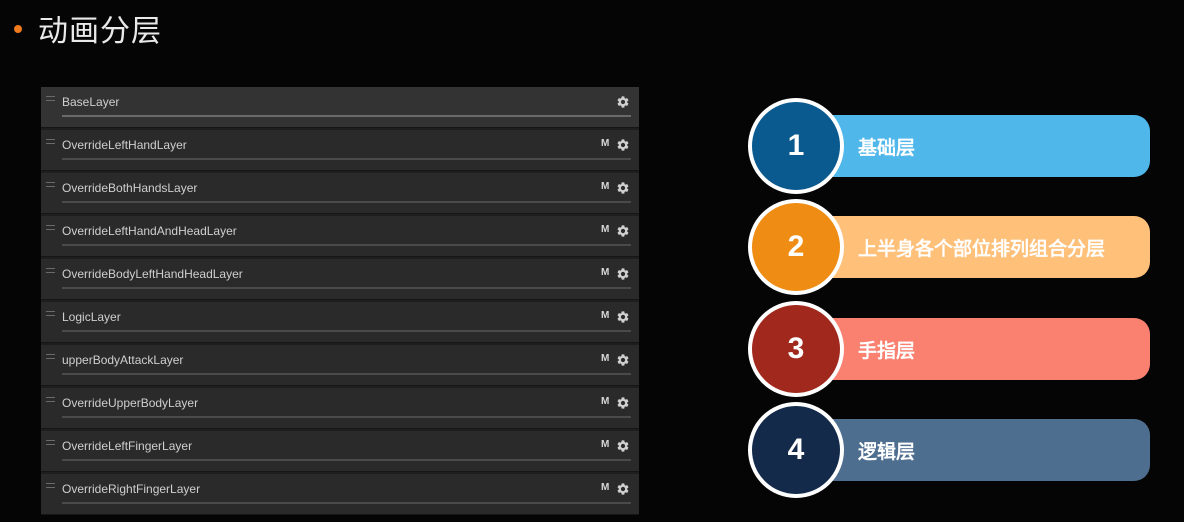 This screenshot has height=522, width=1184. I want to click on layer-name: upperBodyAttackLayer, so click(123, 360).